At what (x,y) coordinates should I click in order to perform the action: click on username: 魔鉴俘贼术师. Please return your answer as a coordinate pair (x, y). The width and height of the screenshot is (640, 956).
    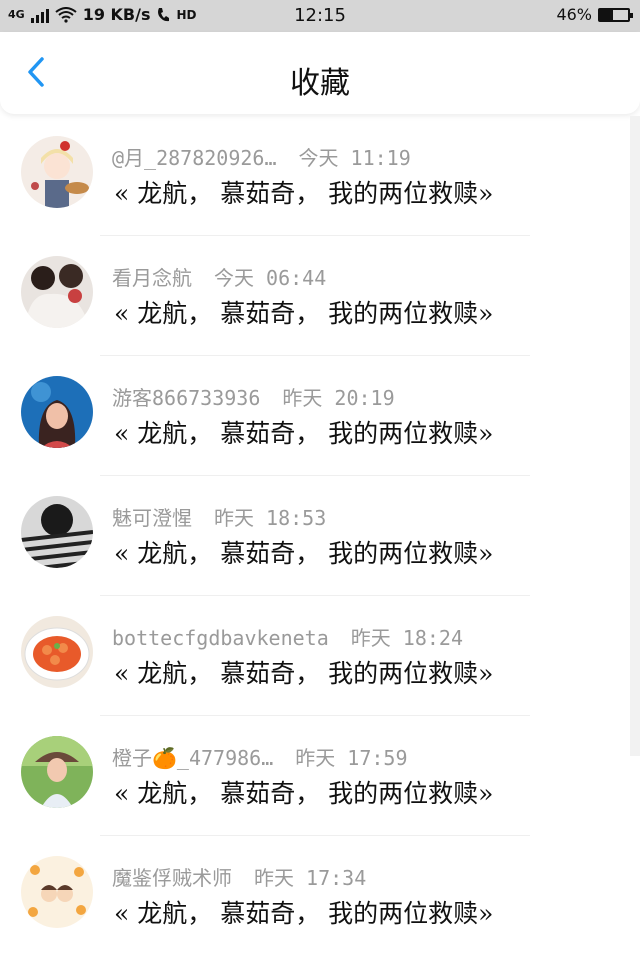
    Looking at the image, I should click on (172, 878).